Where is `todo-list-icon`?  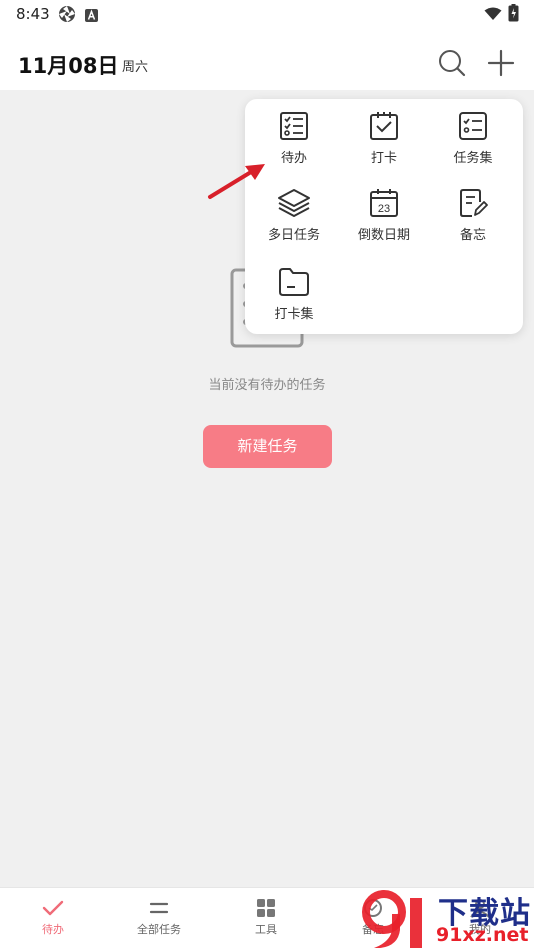
todo-list-icon is located at coordinates (294, 126).